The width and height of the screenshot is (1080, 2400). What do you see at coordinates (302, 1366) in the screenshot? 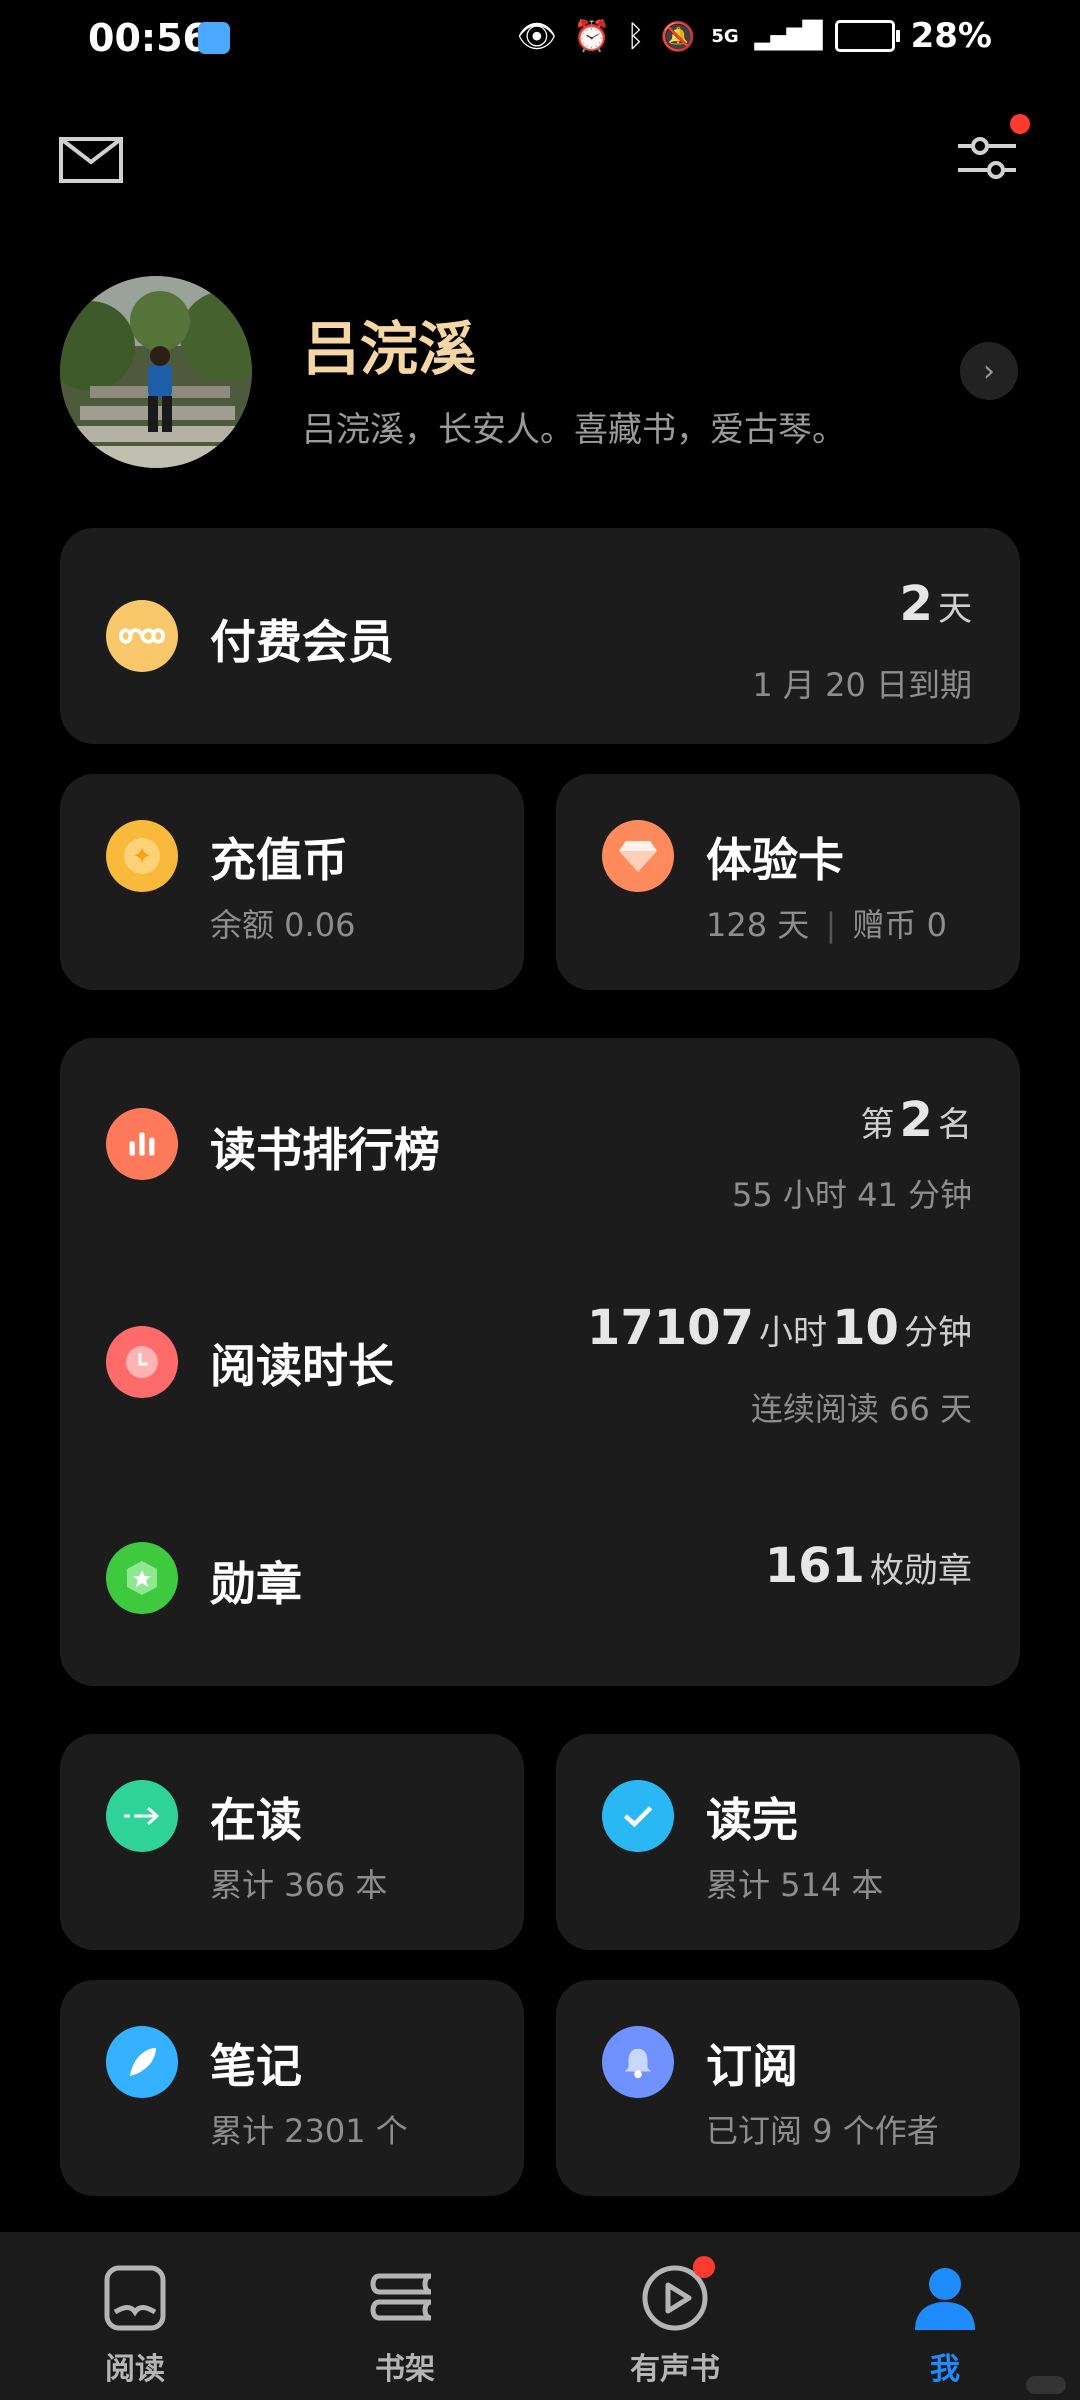
I see `reading-time-title: 阅读时长` at bounding box center [302, 1366].